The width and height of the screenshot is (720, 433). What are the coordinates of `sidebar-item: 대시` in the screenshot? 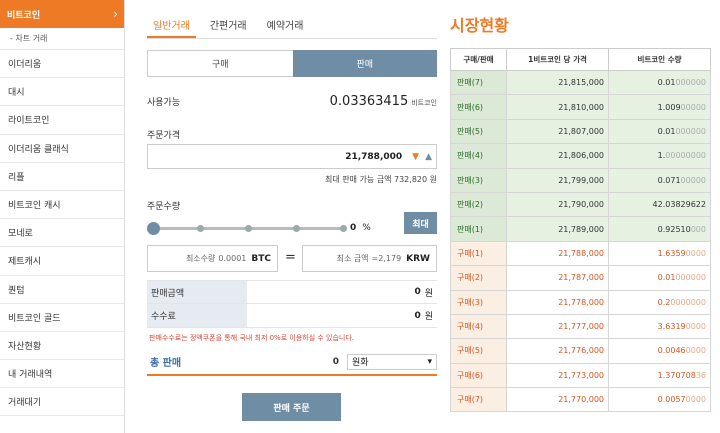 It's located at (62, 92).